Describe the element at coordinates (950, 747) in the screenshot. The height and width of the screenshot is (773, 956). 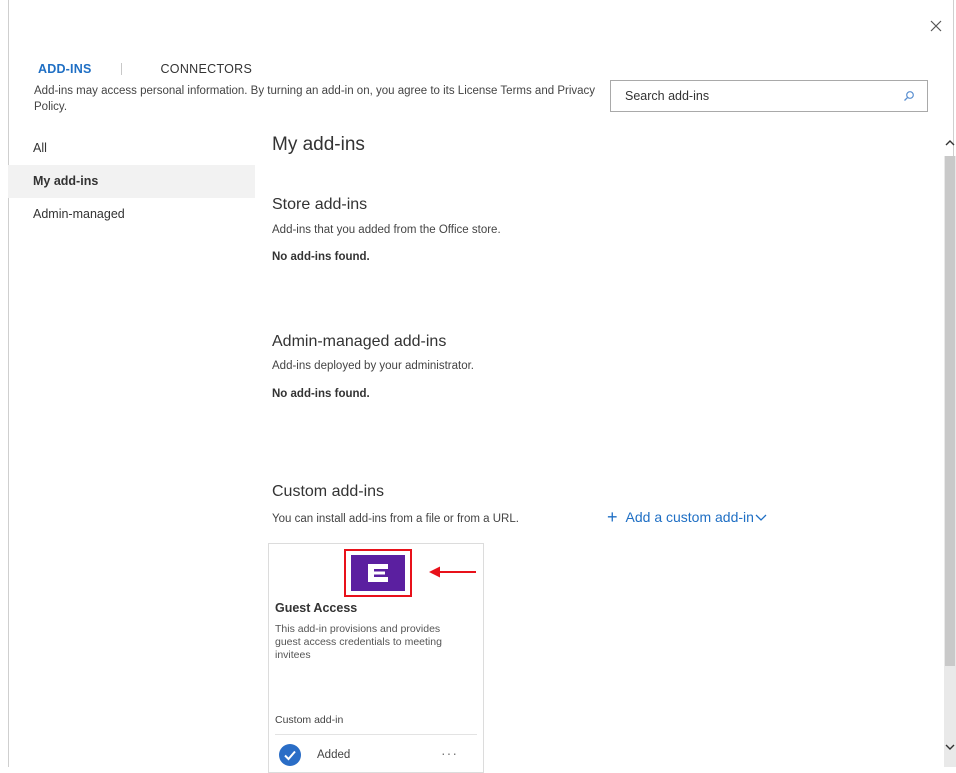
I see `scroll-down-icon` at that location.